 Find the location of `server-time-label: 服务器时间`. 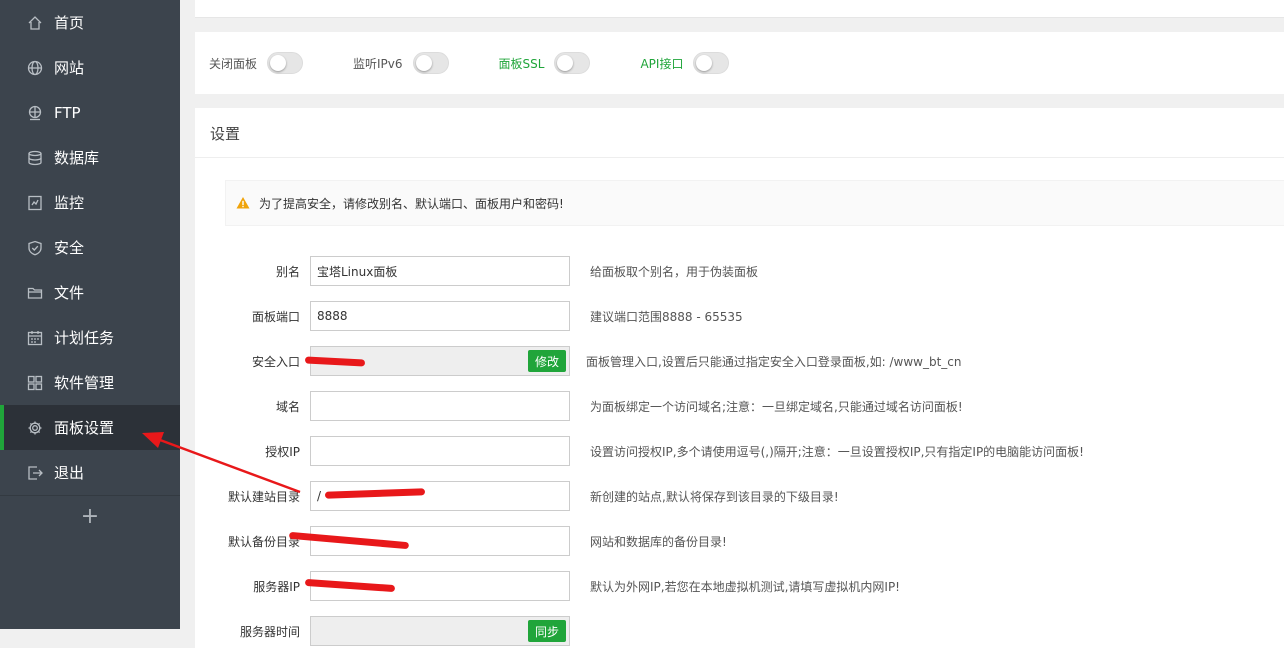

server-time-label: 服务器时间 is located at coordinates (247, 631).